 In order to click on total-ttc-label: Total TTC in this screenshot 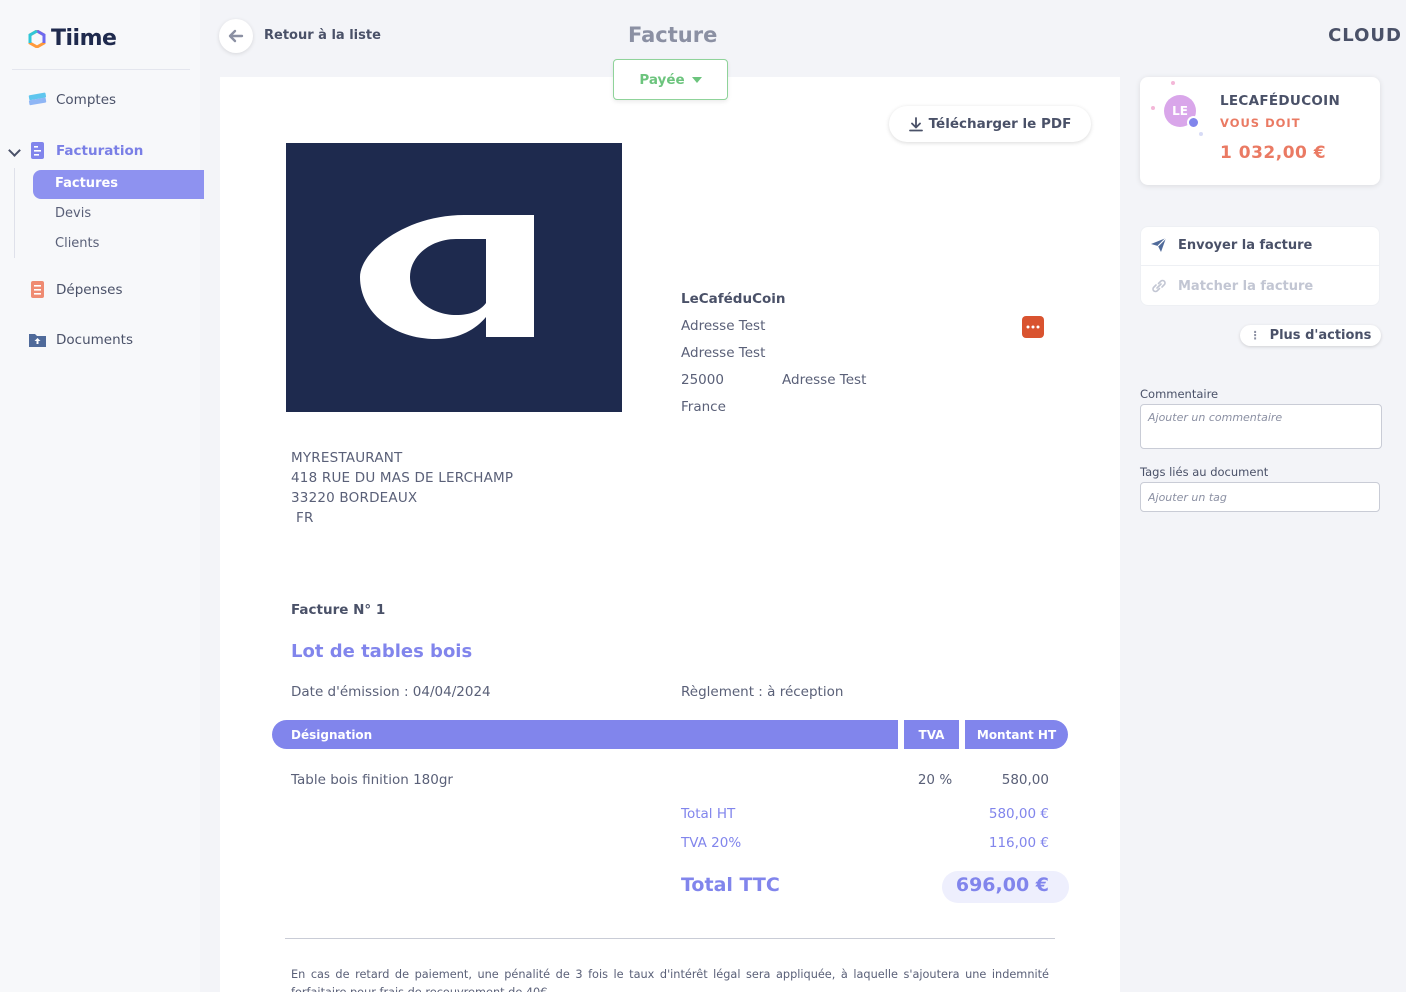, I will do `click(730, 885)`.